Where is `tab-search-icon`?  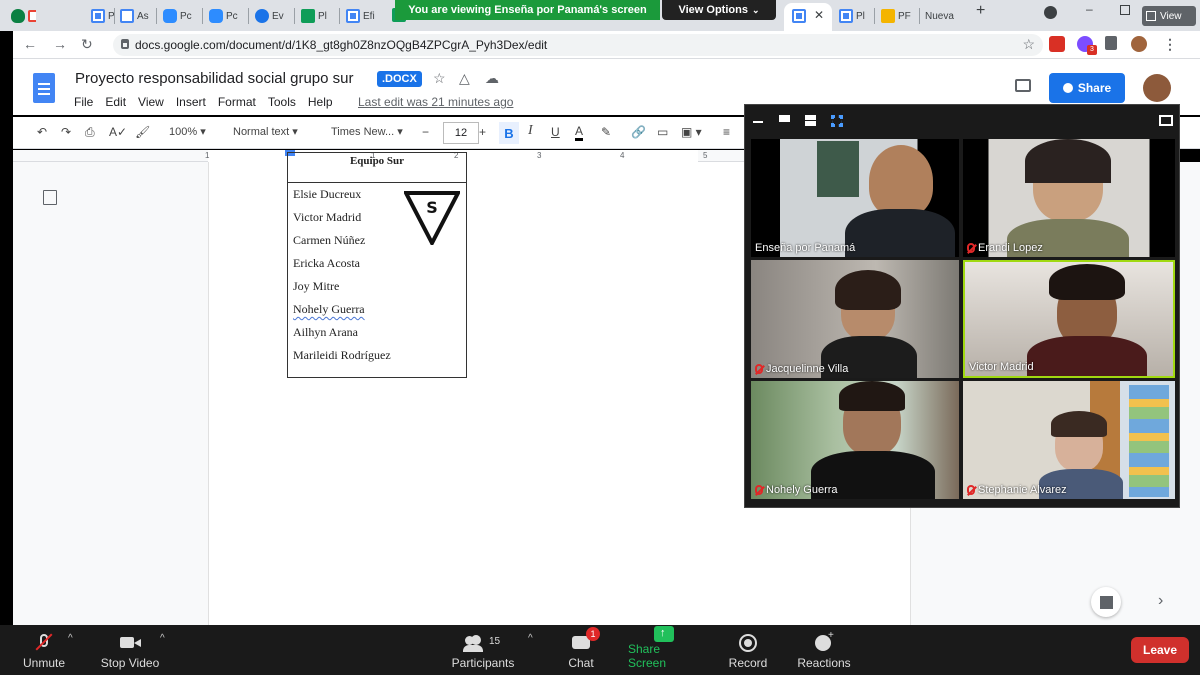
tab-search-icon is located at coordinates (1050, 12).